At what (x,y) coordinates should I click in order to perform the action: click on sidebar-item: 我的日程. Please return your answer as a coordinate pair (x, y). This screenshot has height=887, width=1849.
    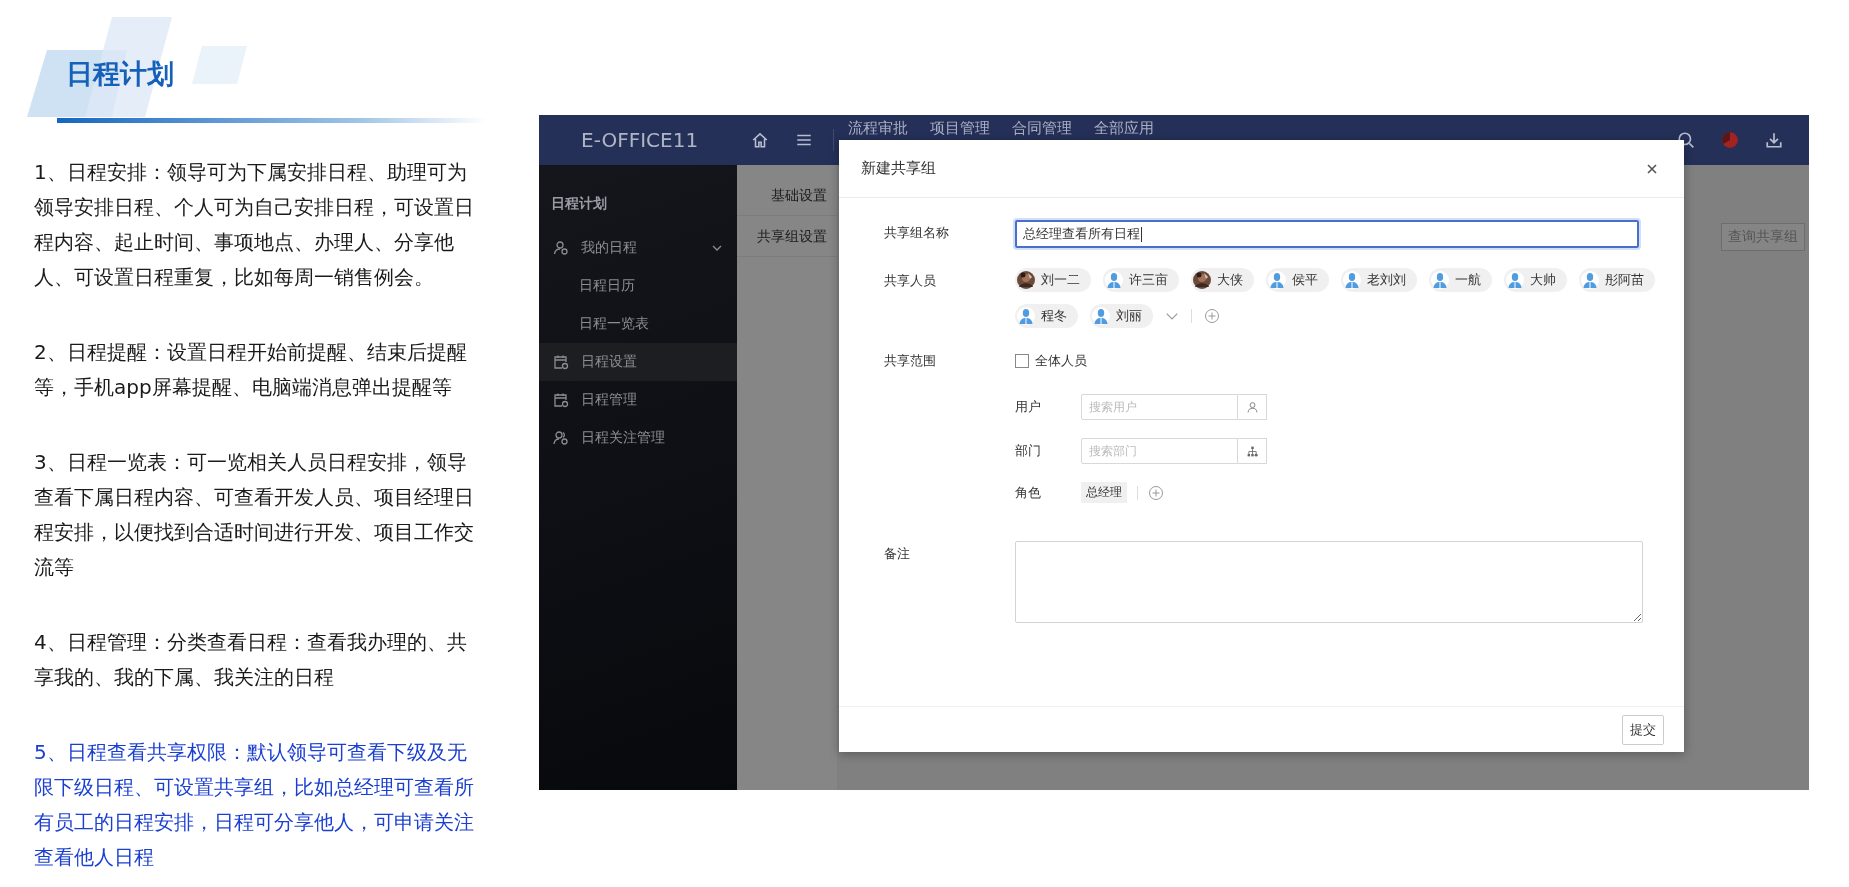
    Looking at the image, I should click on (638, 248).